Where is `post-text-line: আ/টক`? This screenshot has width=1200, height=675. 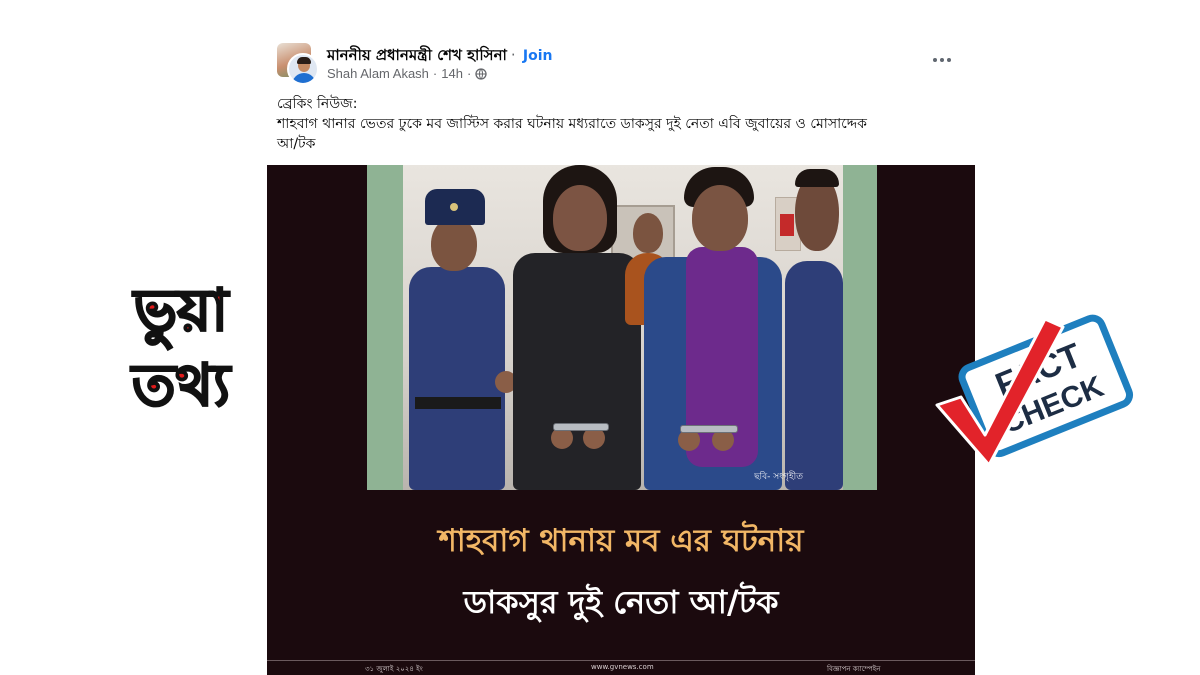
post-text-line: আ/টক is located at coordinates (296, 144).